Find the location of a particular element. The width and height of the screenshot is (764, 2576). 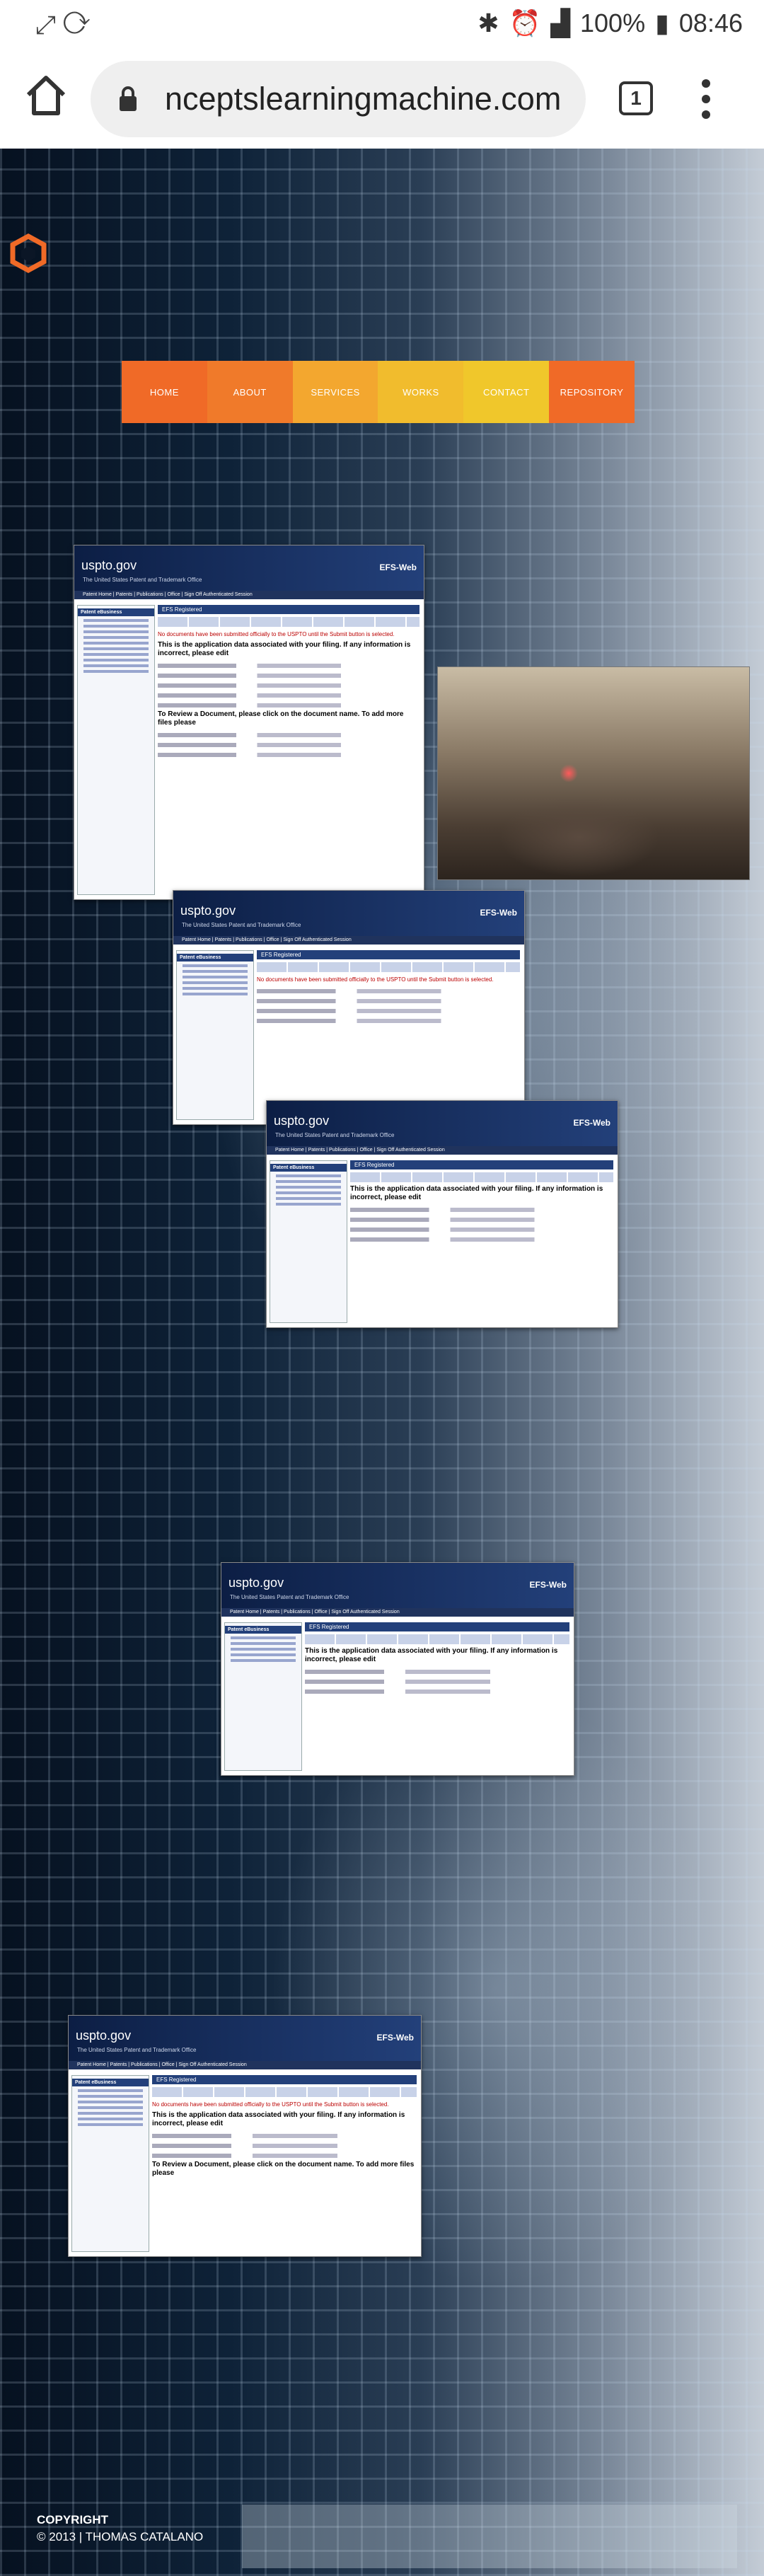

status-left-icons: ⤢ ⟳ is located at coordinates (62, 25).